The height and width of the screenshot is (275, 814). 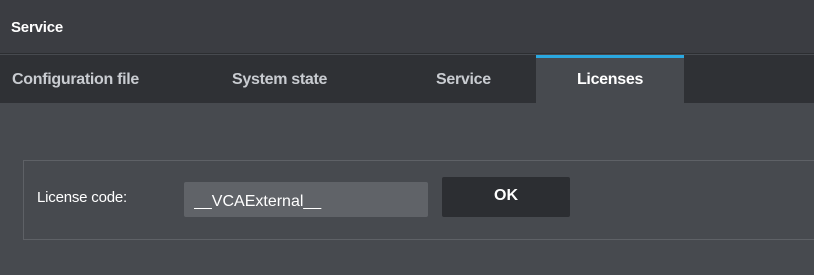 What do you see at coordinates (37, 27) in the screenshot?
I see `page-title: Service` at bounding box center [37, 27].